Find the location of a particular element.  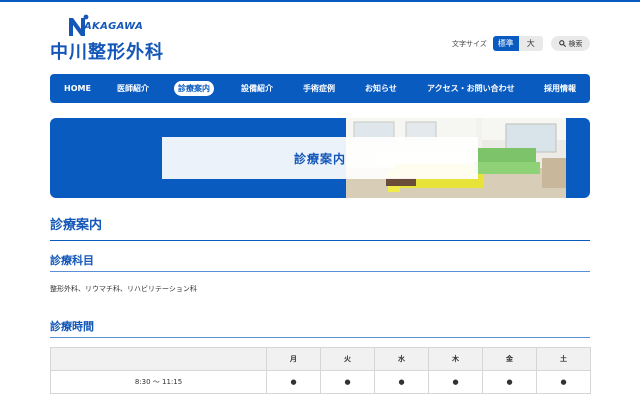

table-header-row: 月 火 水 木 金 土 is located at coordinates (320, 359).